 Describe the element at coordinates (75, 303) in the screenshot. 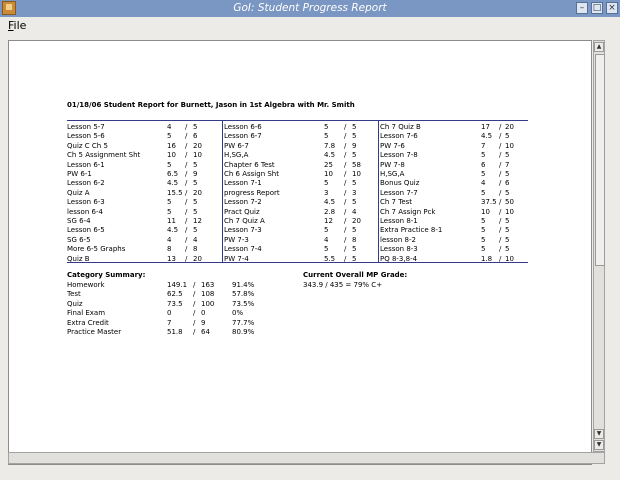

I see `category-name: Quiz` at that location.